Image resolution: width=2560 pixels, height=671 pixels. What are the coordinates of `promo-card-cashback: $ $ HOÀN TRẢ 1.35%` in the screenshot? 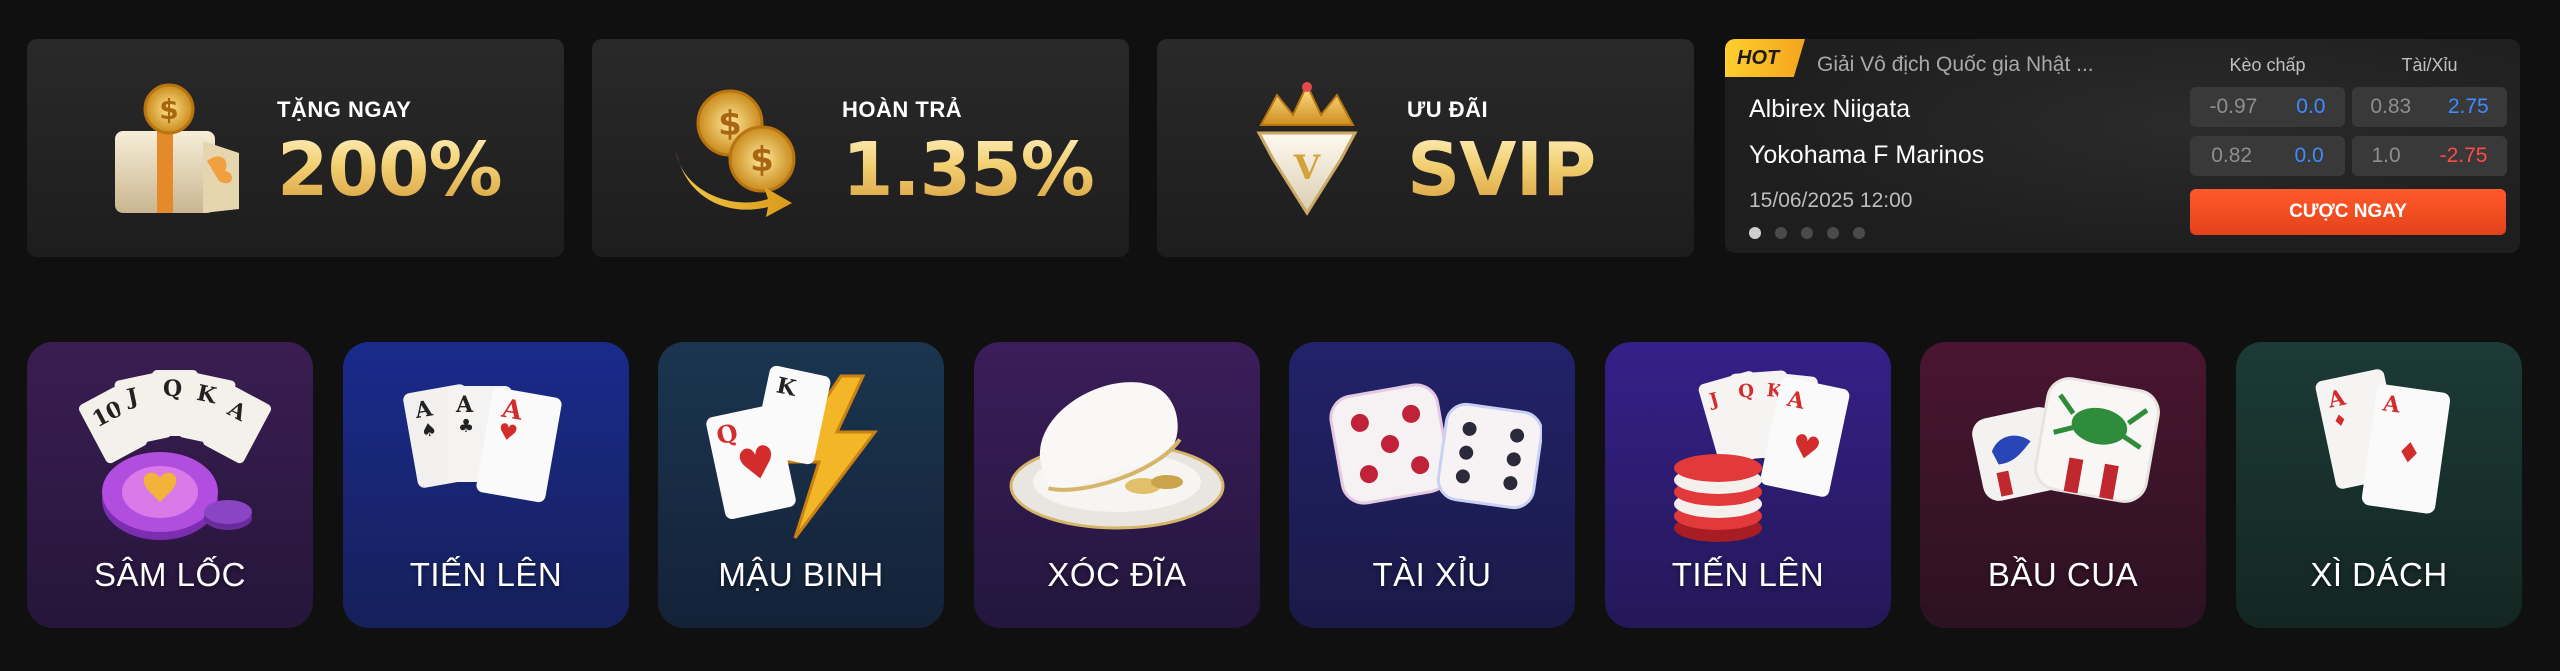 It's located at (860, 148).